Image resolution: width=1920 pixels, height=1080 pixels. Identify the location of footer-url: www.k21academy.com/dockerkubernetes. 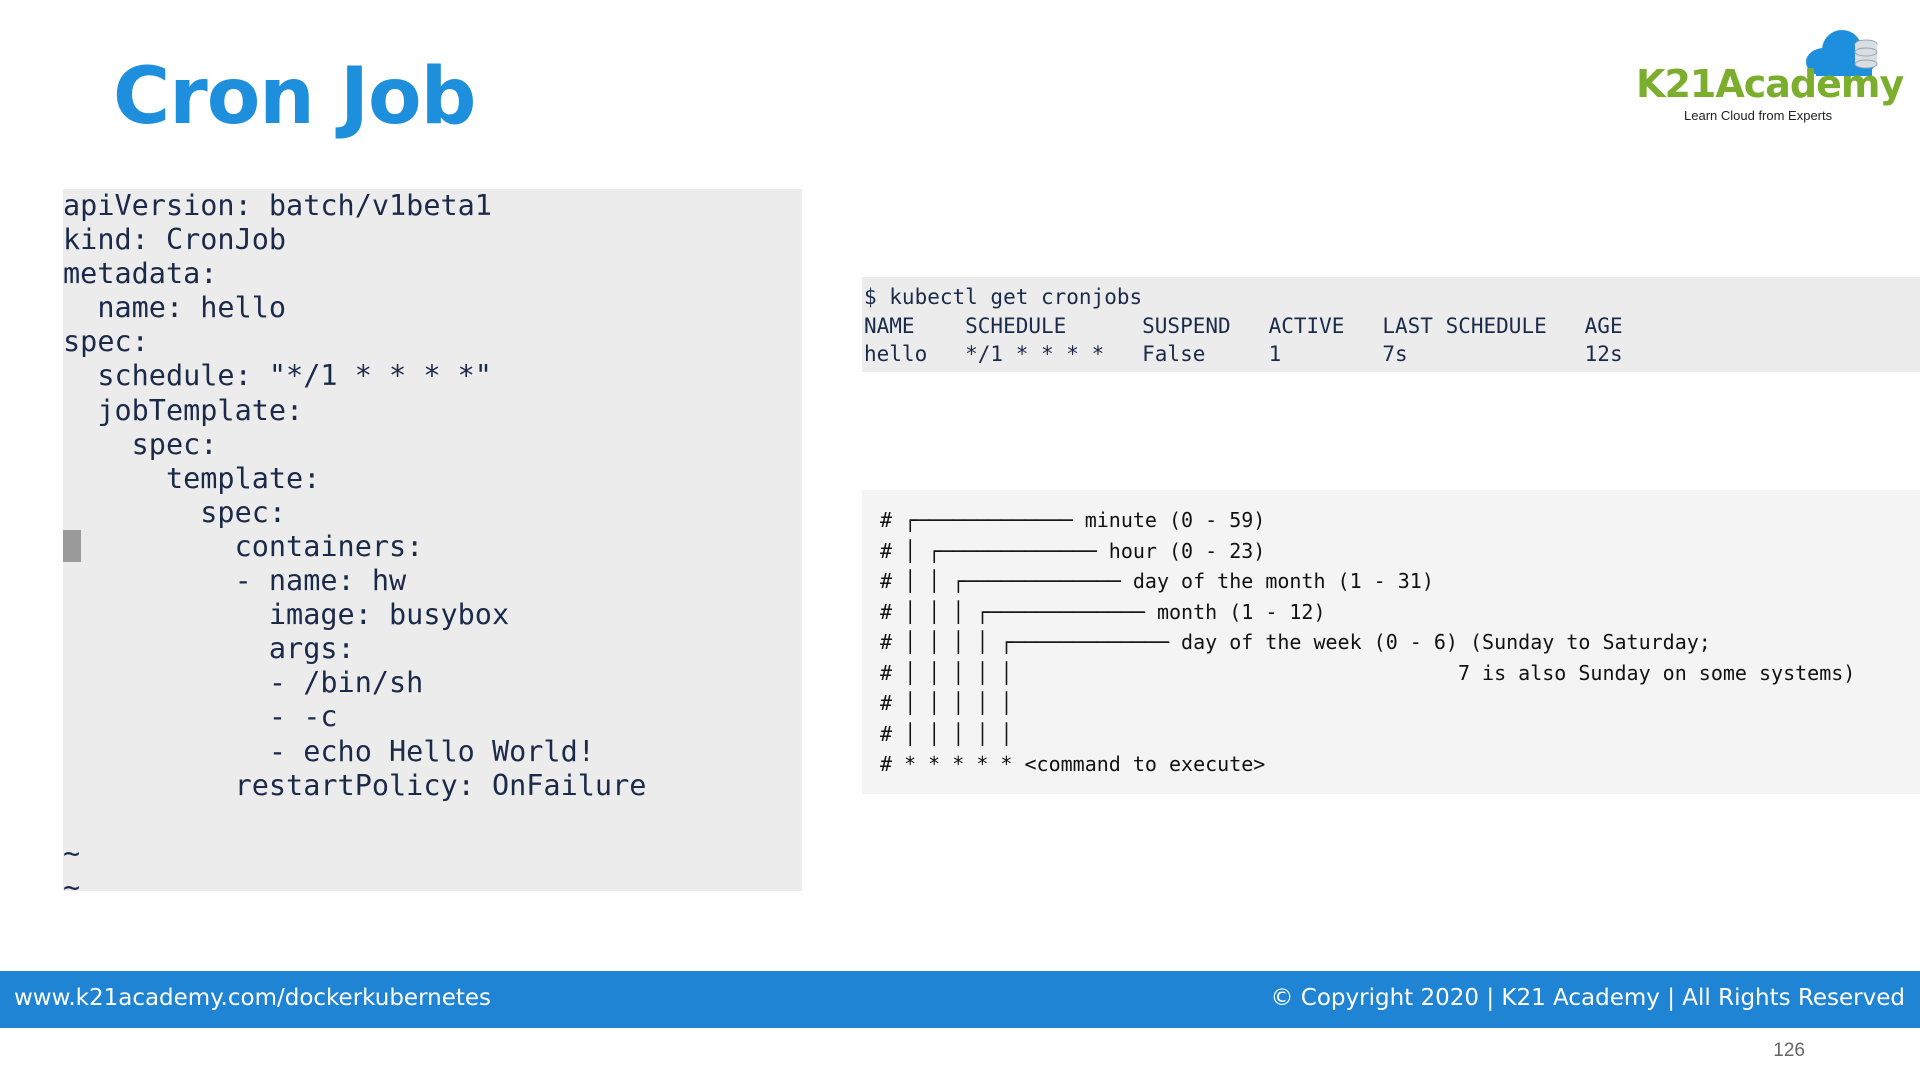
(252, 998).